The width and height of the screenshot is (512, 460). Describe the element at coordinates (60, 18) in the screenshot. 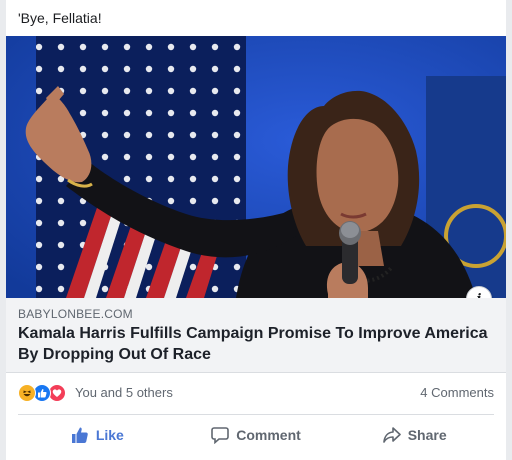

I see `post-message: 'Bye, Fellatia!` at that location.